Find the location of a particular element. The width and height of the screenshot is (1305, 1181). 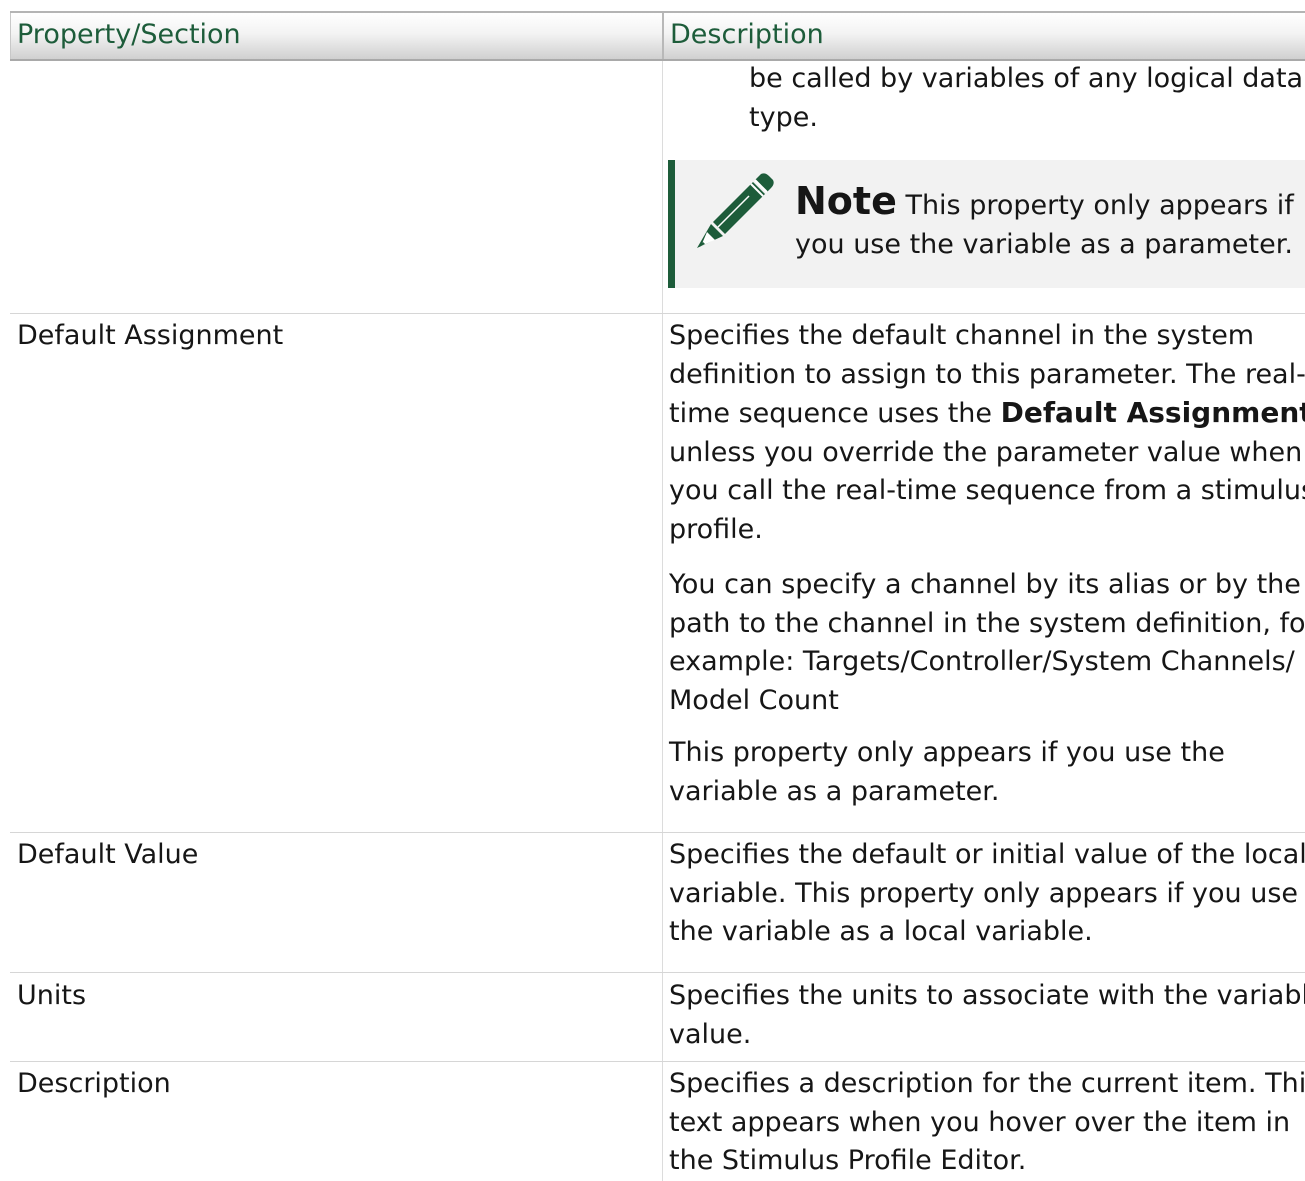

note-line: This property only appears if is located at coordinates (1099, 205).